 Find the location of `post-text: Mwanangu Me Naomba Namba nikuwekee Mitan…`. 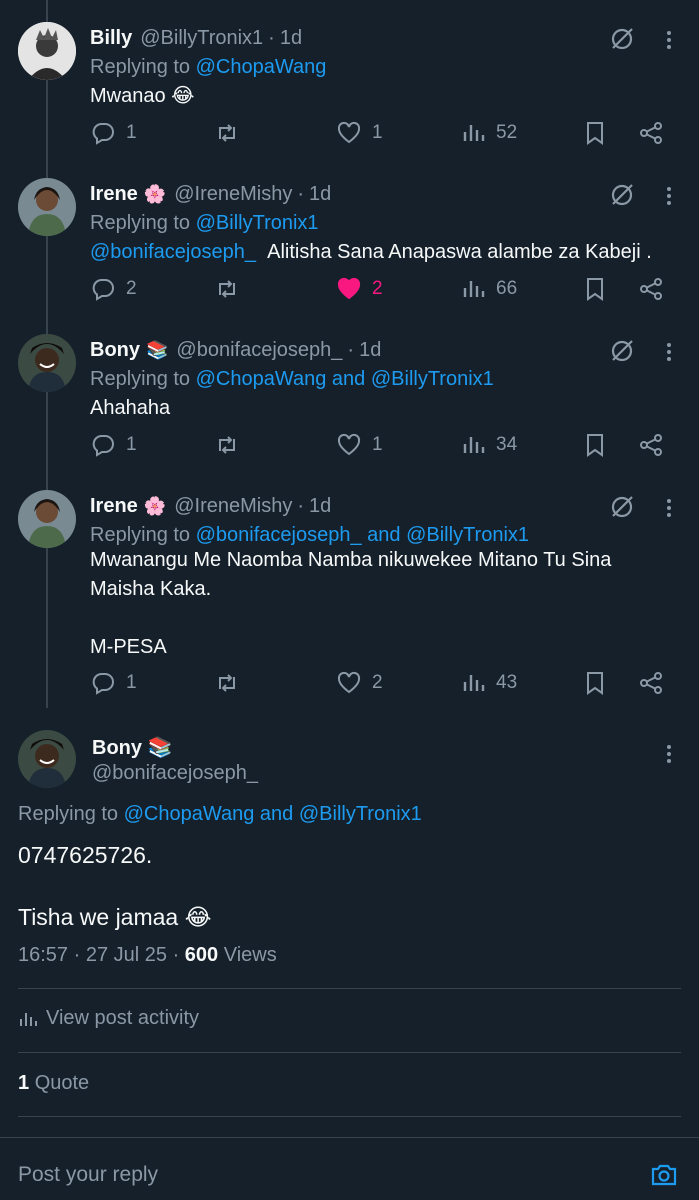

post-text: Mwanangu Me Naomba Namba nikuwekee Mitan… is located at coordinates (351, 603).